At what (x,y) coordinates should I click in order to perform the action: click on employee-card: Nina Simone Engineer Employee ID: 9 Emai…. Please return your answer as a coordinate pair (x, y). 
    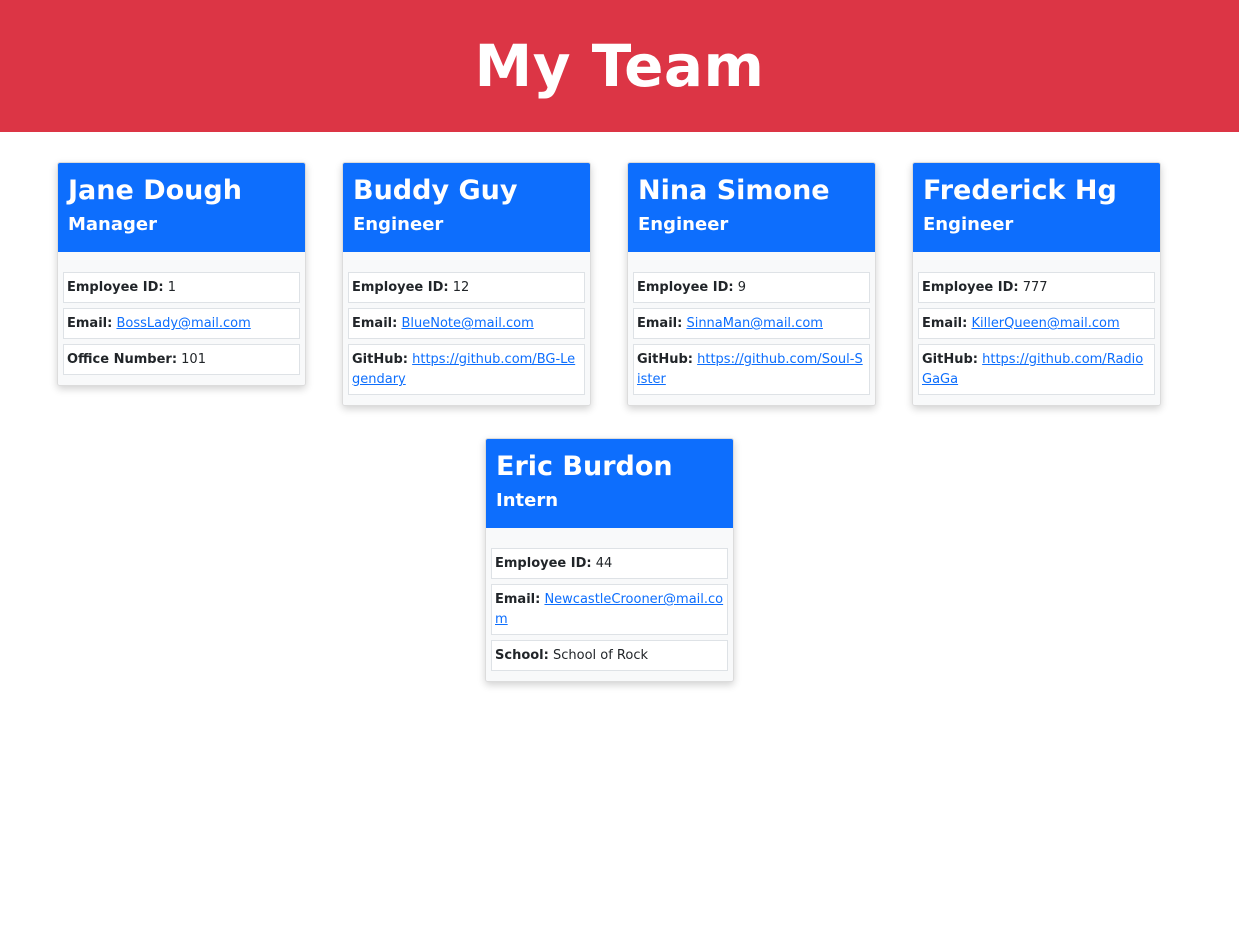
    Looking at the image, I should click on (751, 284).